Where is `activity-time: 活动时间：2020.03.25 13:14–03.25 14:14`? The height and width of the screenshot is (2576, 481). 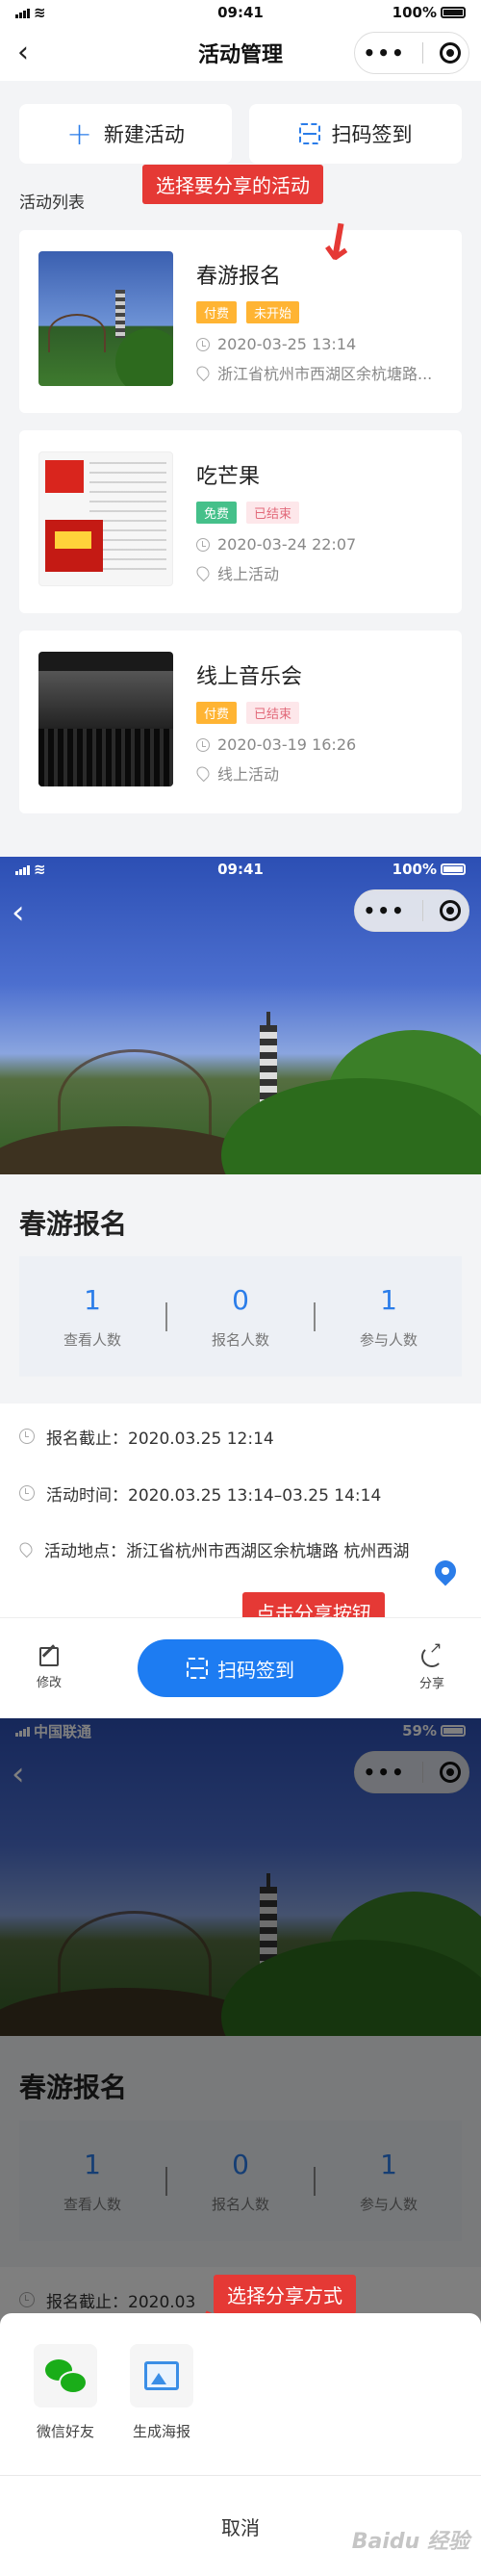 activity-time: 活动时间：2020.03.25 13:14–03.25 14:14 is located at coordinates (214, 1496).